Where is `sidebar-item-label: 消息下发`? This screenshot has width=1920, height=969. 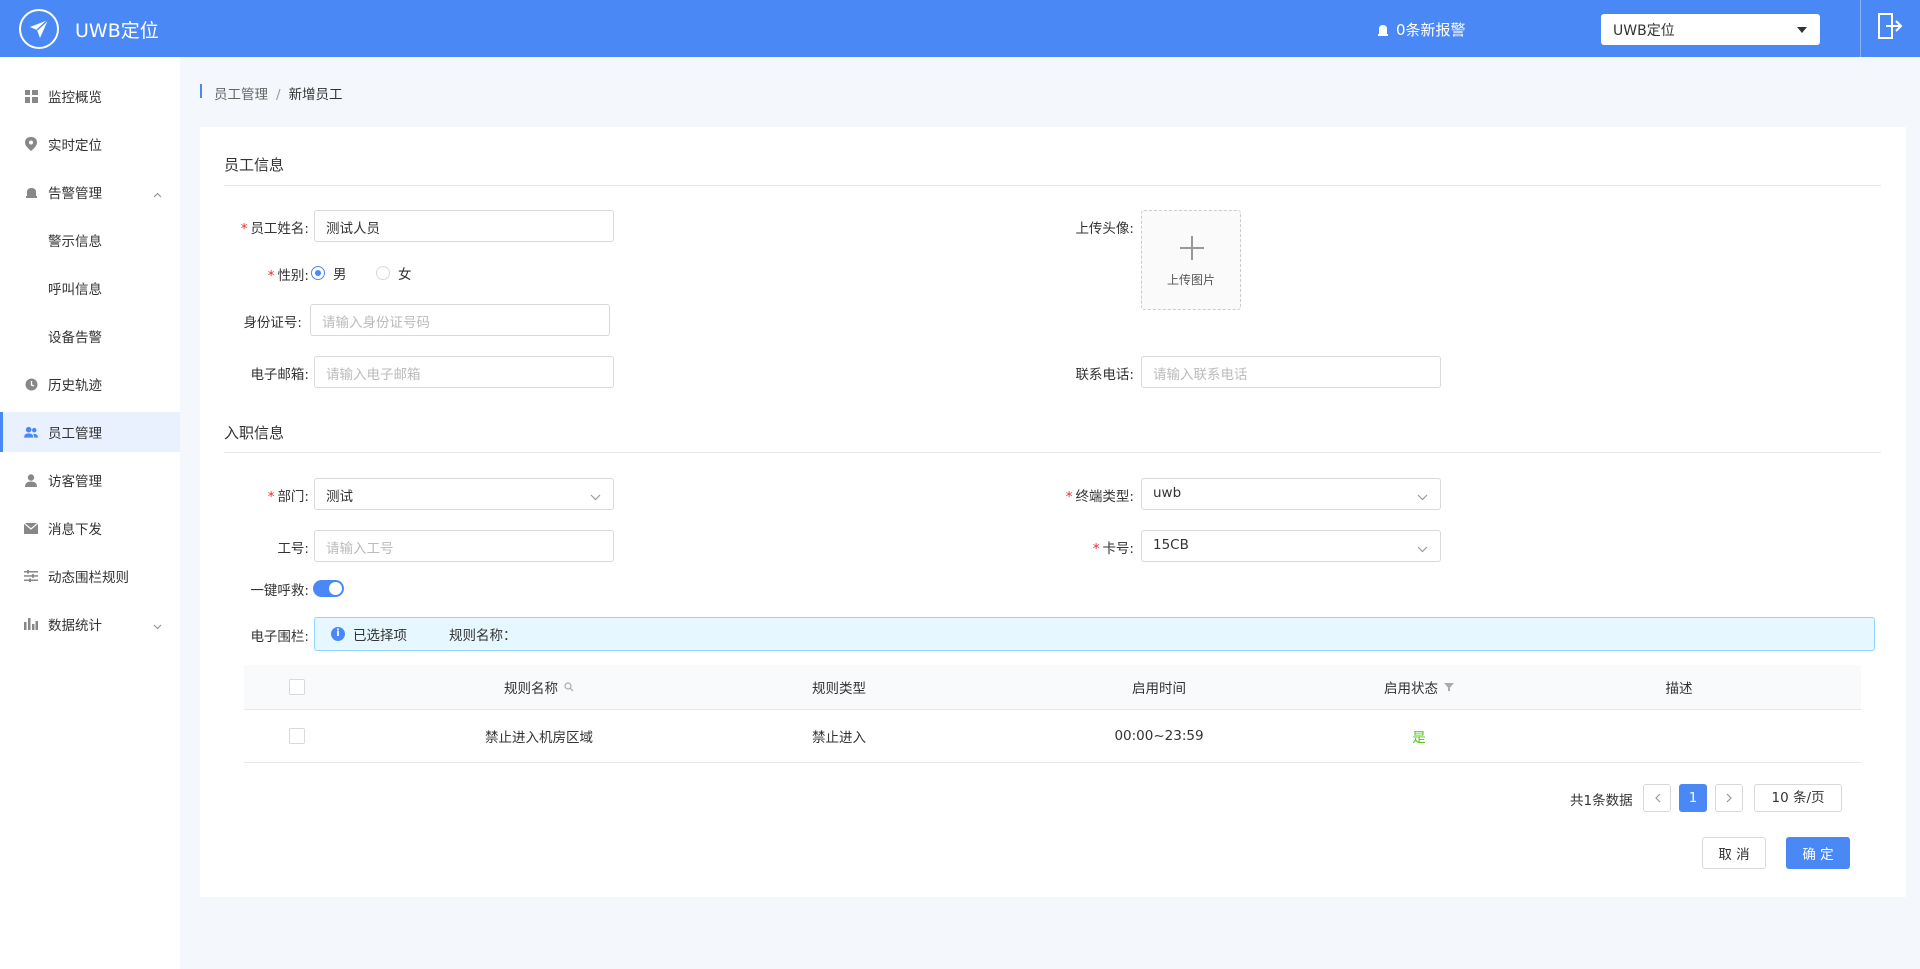
sidebar-item-label: 消息下发 is located at coordinates (75, 530).